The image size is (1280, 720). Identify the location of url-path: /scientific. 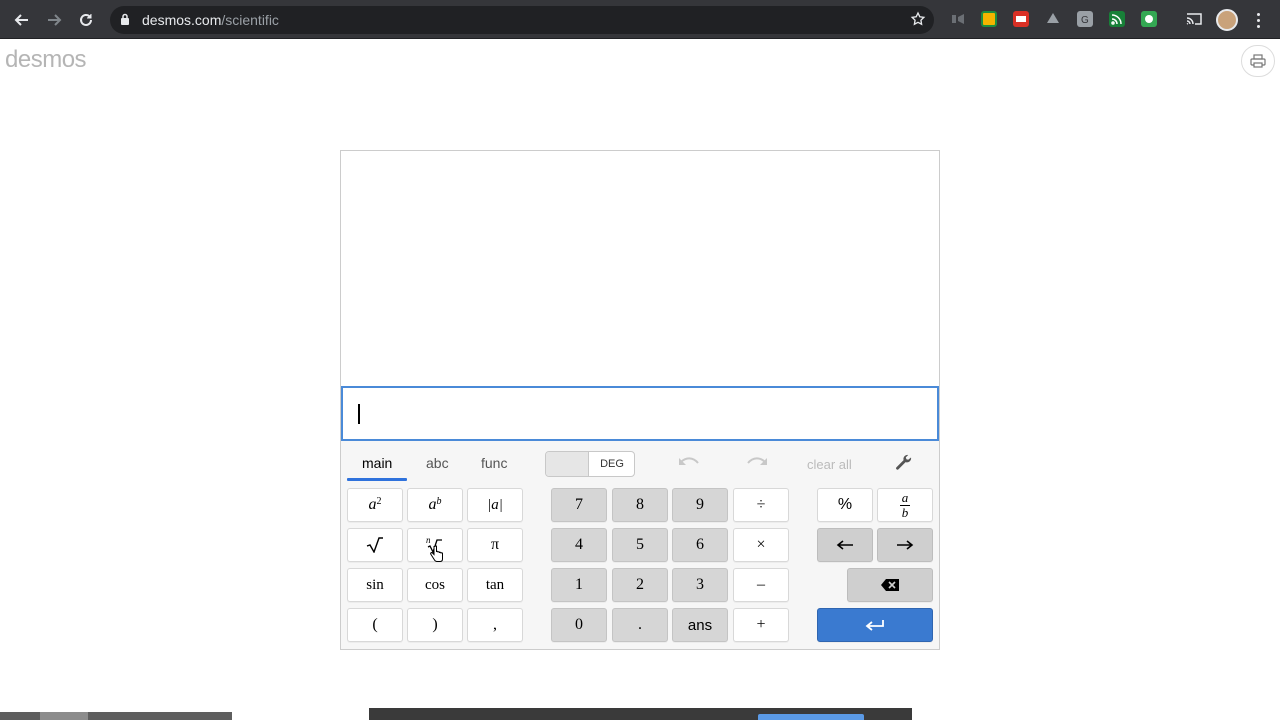
(250, 20).